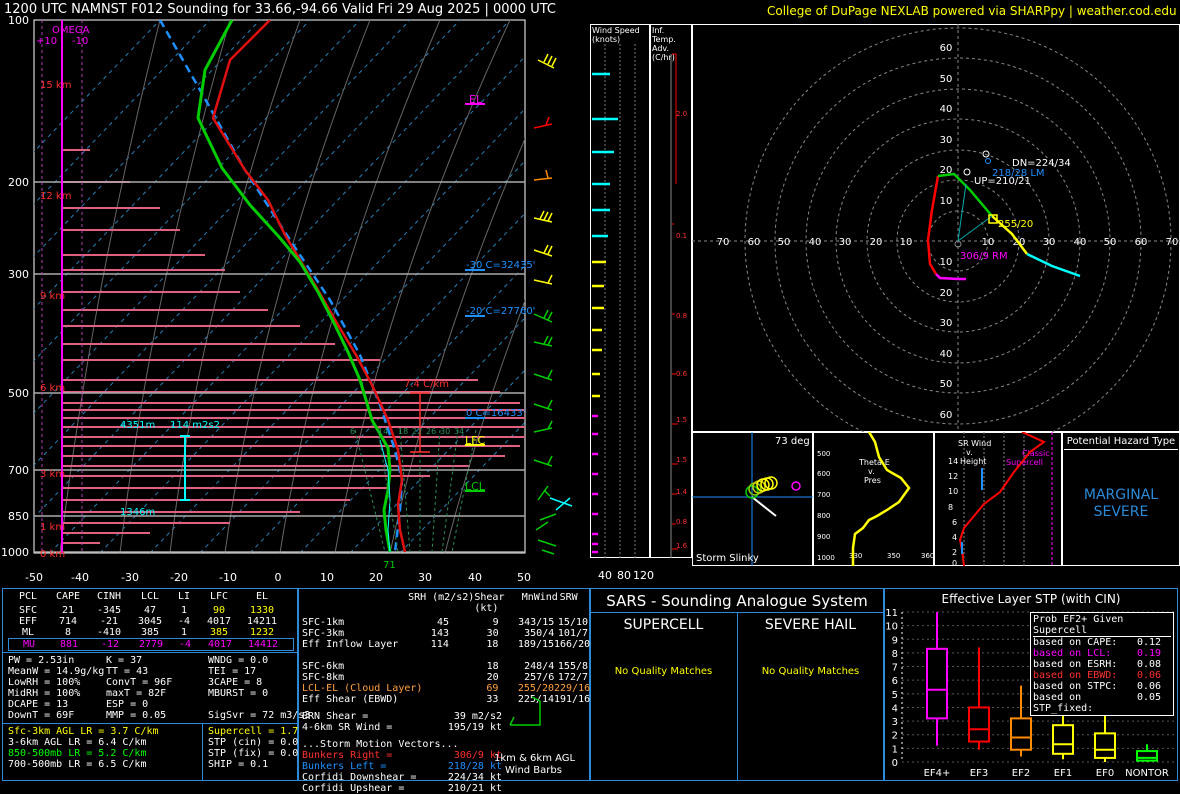 This screenshot has height=794, width=1180. What do you see at coordinates (973, 461) in the screenshot?
I see `svg-text: Height` at bounding box center [973, 461].